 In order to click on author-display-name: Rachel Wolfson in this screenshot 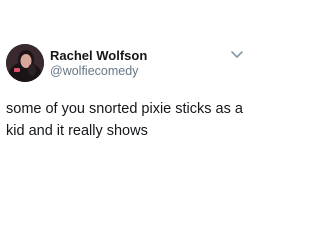, I will do `click(98, 55)`.